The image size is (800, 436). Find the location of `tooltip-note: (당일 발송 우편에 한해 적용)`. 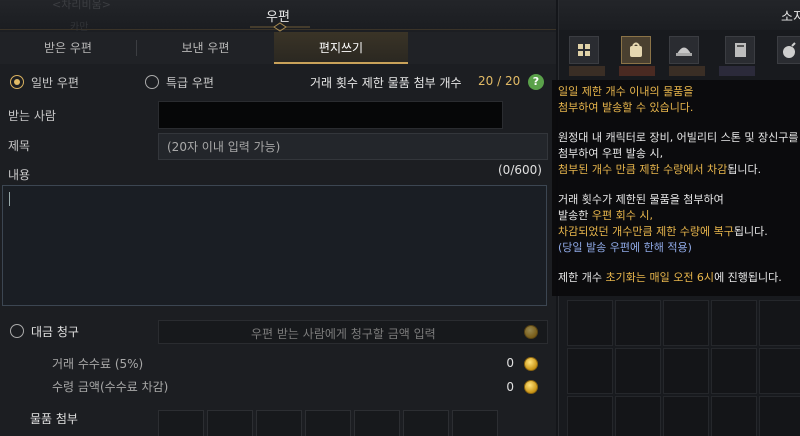

tooltip-note: (당일 발송 우편에 한해 적용) is located at coordinates (625, 247).